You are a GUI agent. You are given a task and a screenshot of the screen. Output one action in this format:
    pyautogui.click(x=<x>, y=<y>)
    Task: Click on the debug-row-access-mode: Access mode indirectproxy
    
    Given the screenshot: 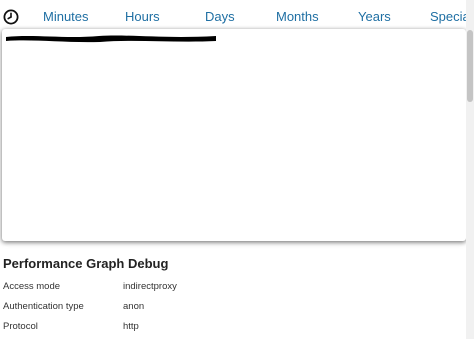 What is the action you would take?
    pyautogui.click(x=228, y=289)
    